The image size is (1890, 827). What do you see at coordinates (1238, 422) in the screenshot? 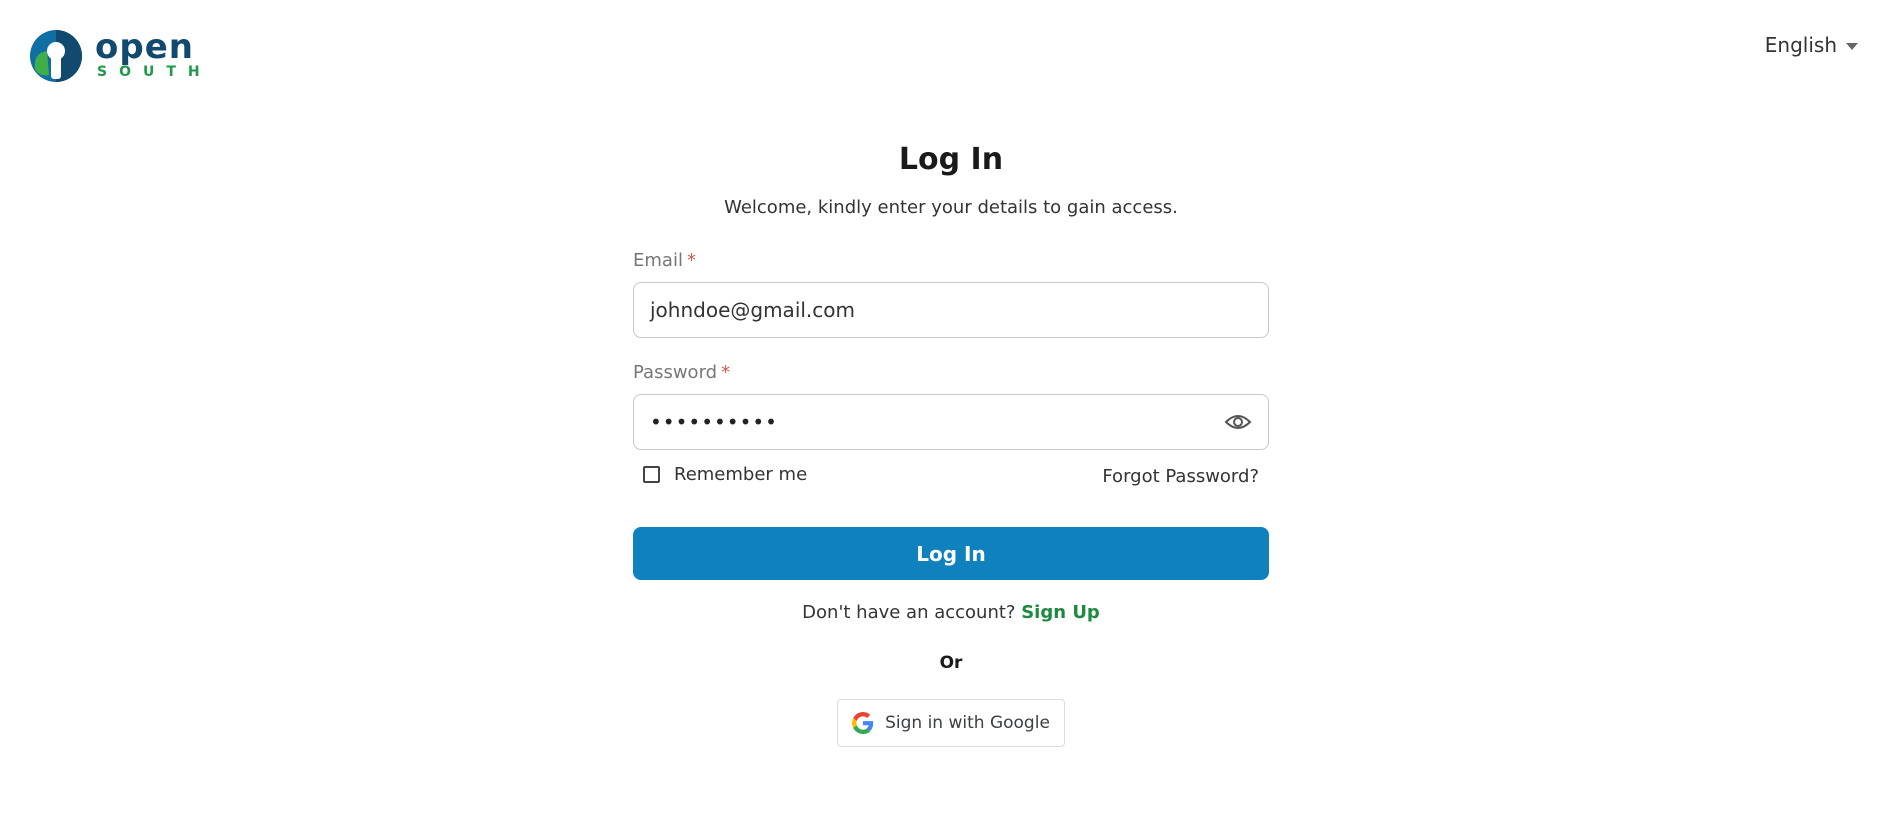
I see `eye-icon` at bounding box center [1238, 422].